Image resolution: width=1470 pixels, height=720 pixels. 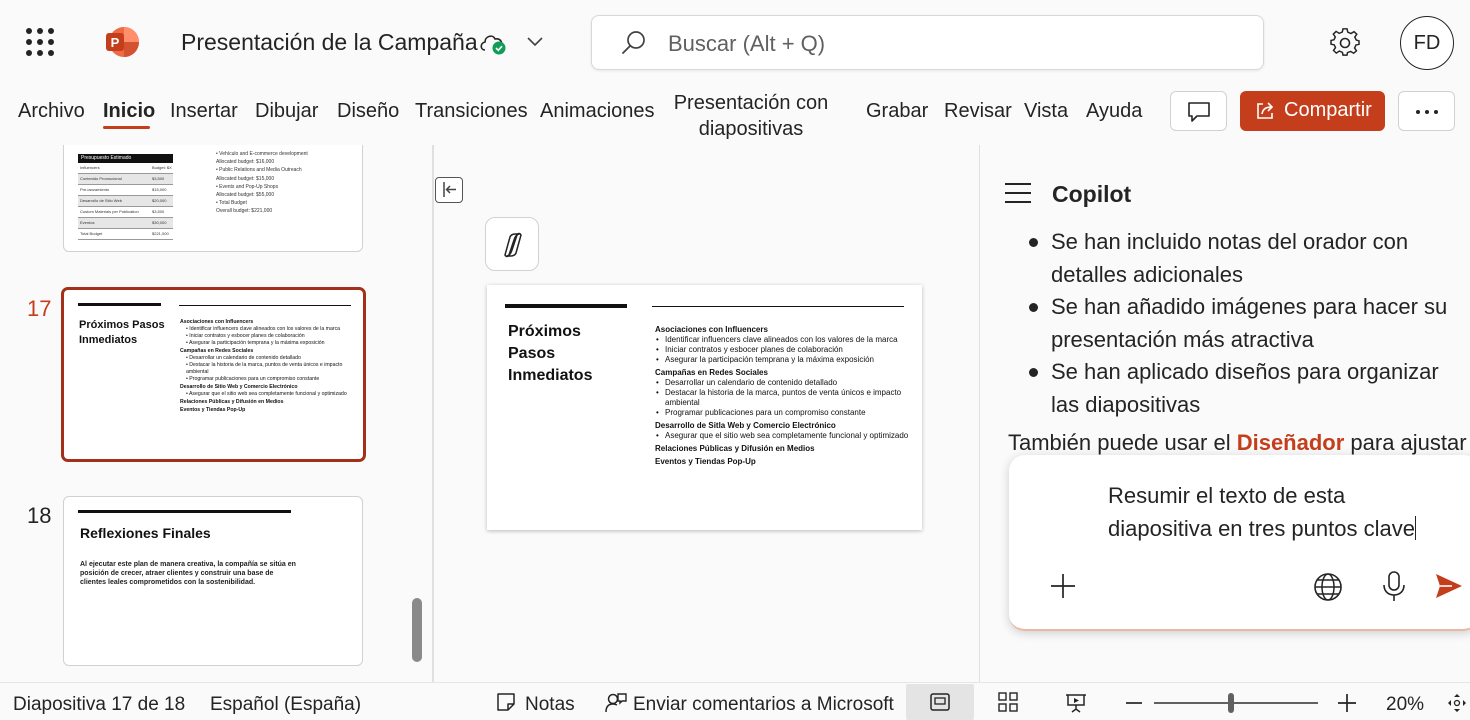 I want to click on tab-archivo: Archivo, so click(x=51, y=111).